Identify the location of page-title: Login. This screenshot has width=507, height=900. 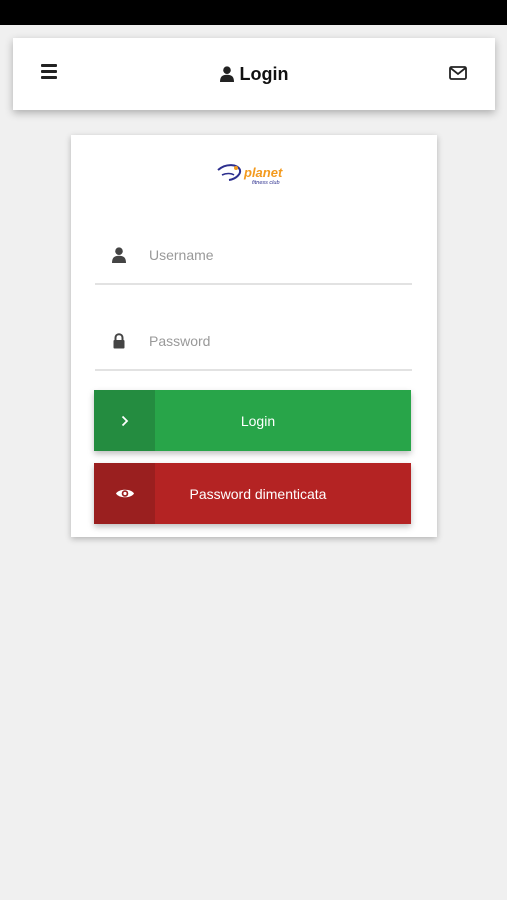
(264, 73).